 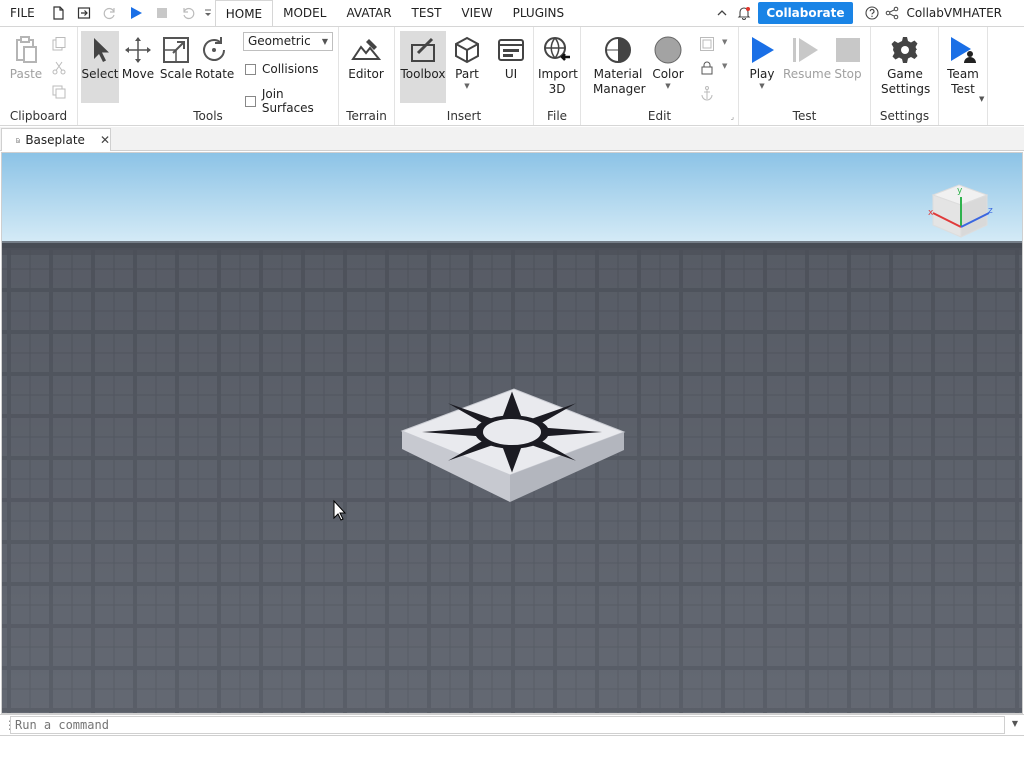 What do you see at coordinates (59, 68) in the screenshot?
I see `cut-icon` at bounding box center [59, 68].